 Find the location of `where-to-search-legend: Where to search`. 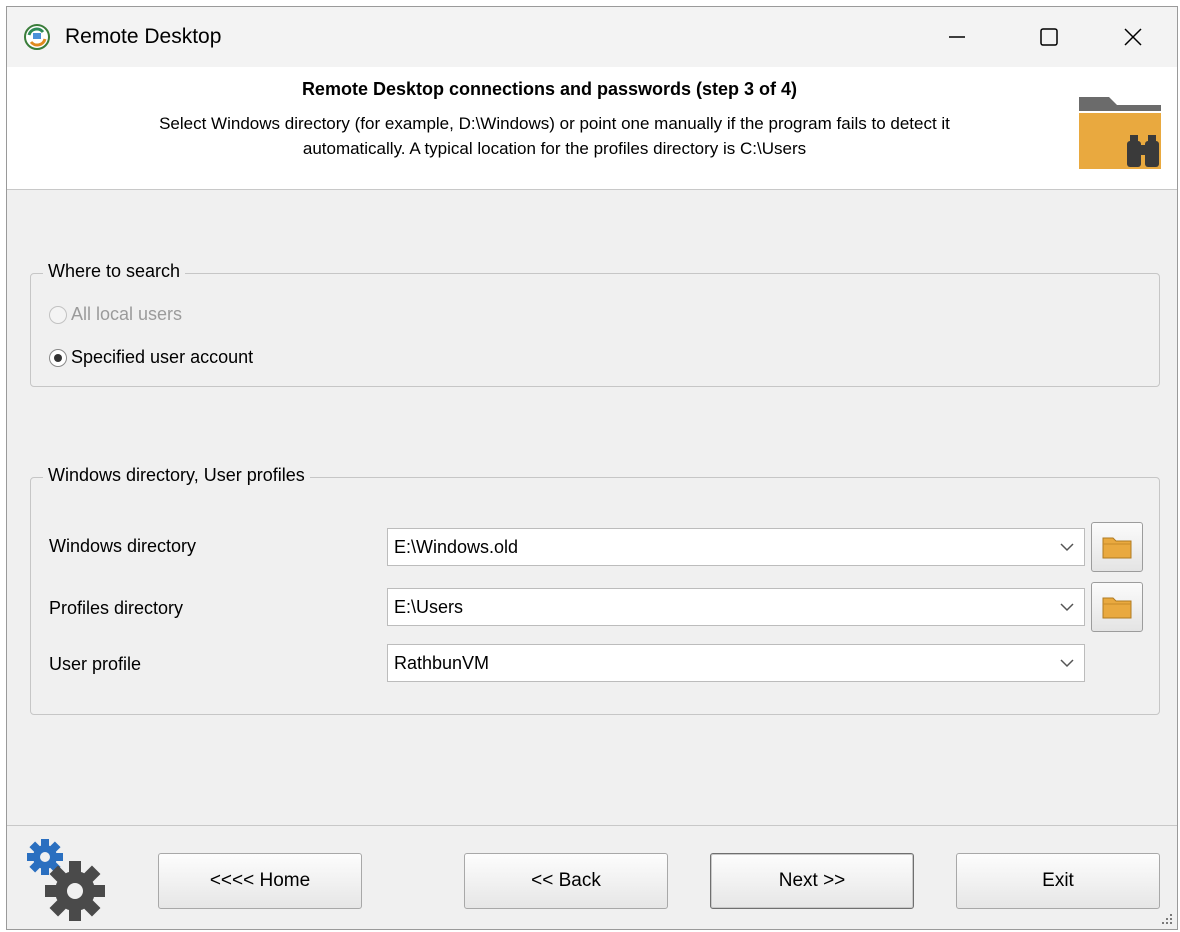

where-to-search-legend: Where to search is located at coordinates (114, 271).